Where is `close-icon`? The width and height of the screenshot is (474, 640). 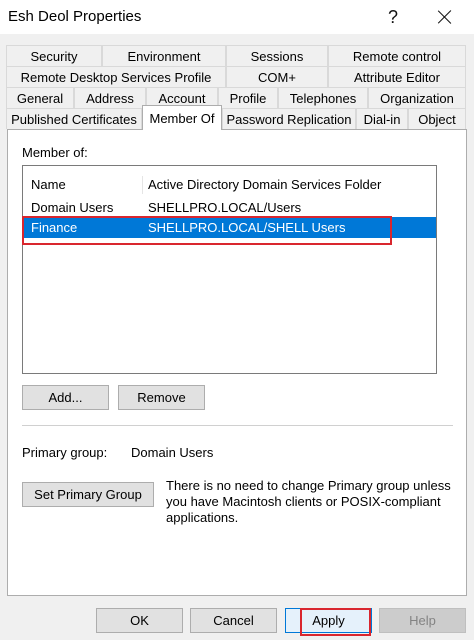 close-icon is located at coordinates (445, 17).